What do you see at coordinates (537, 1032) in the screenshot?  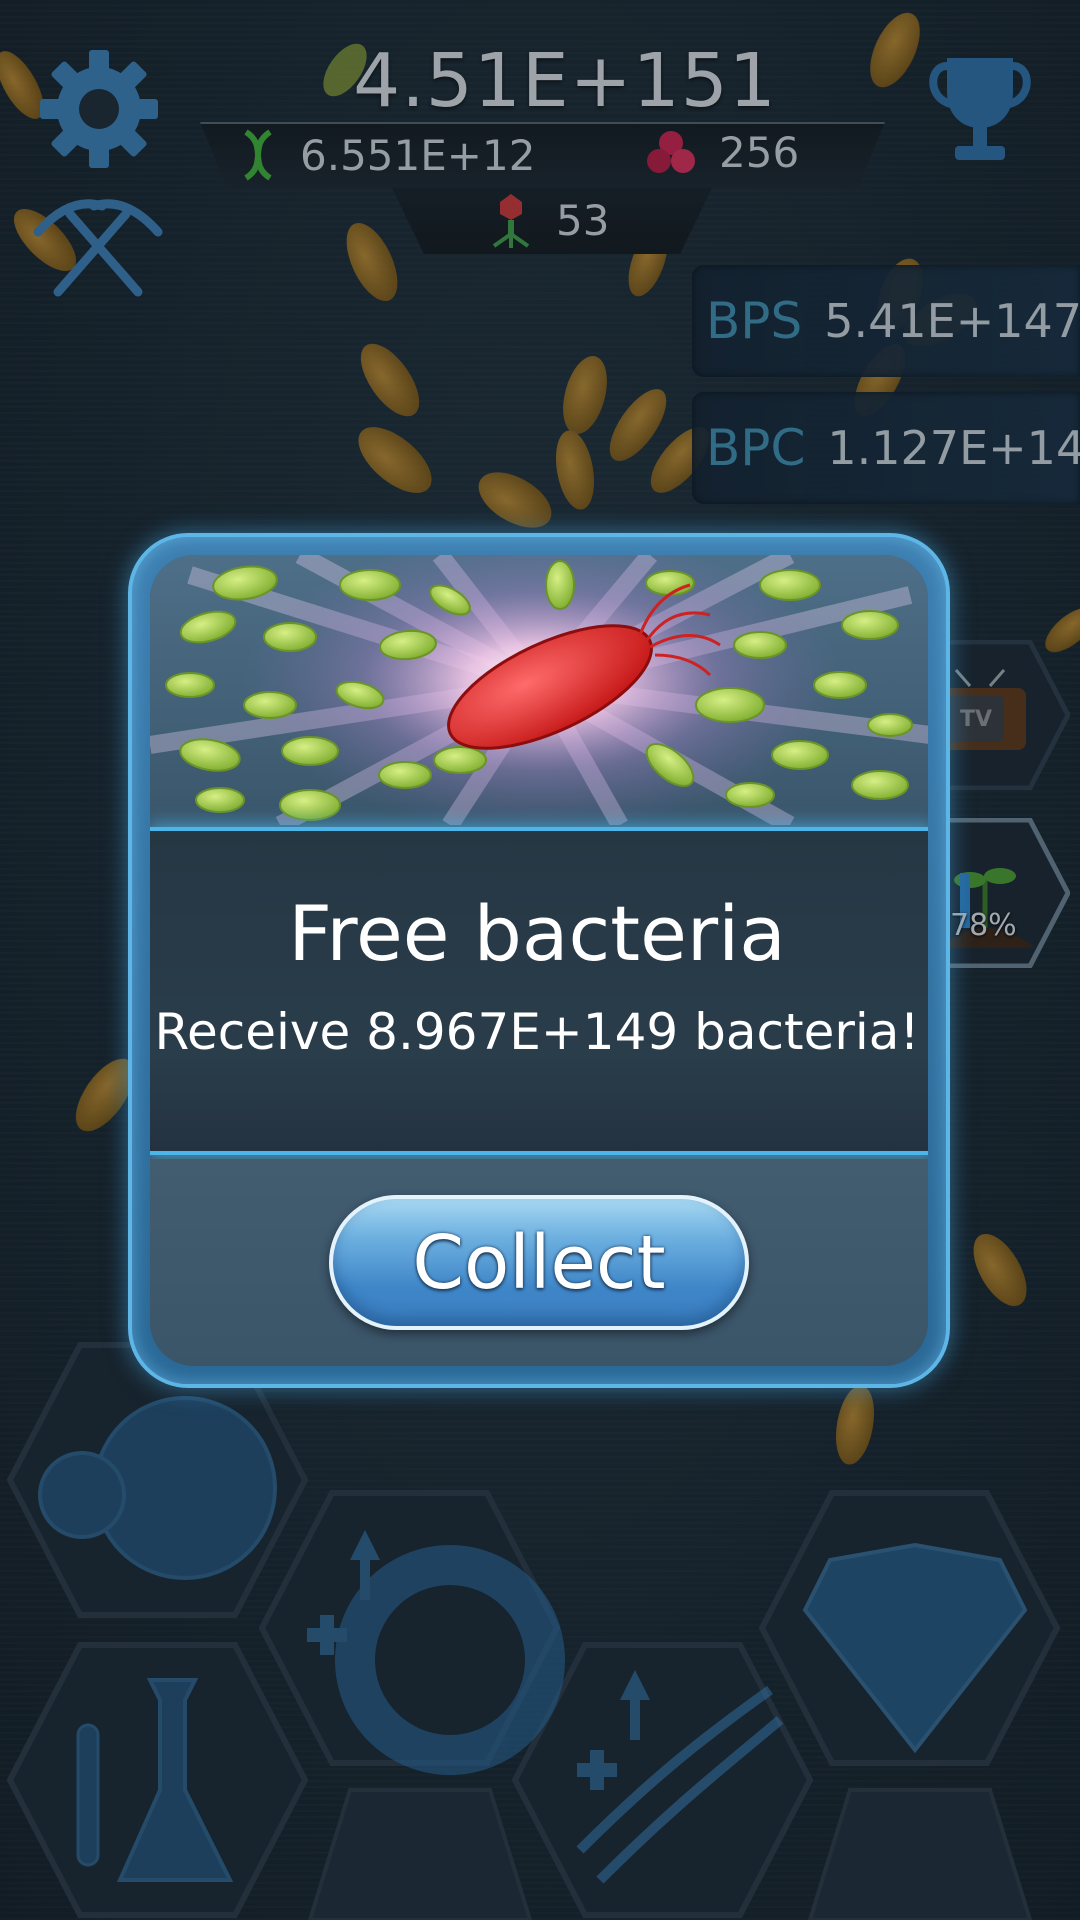 I see `dialog-description: Receive 8.967E+149 bacteria!` at bounding box center [537, 1032].